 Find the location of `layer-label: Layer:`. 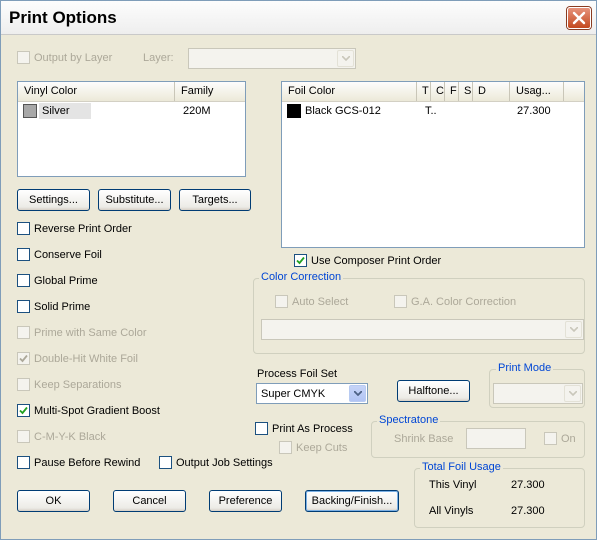

layer-label: Layer: is located at coordinates (158, 58).